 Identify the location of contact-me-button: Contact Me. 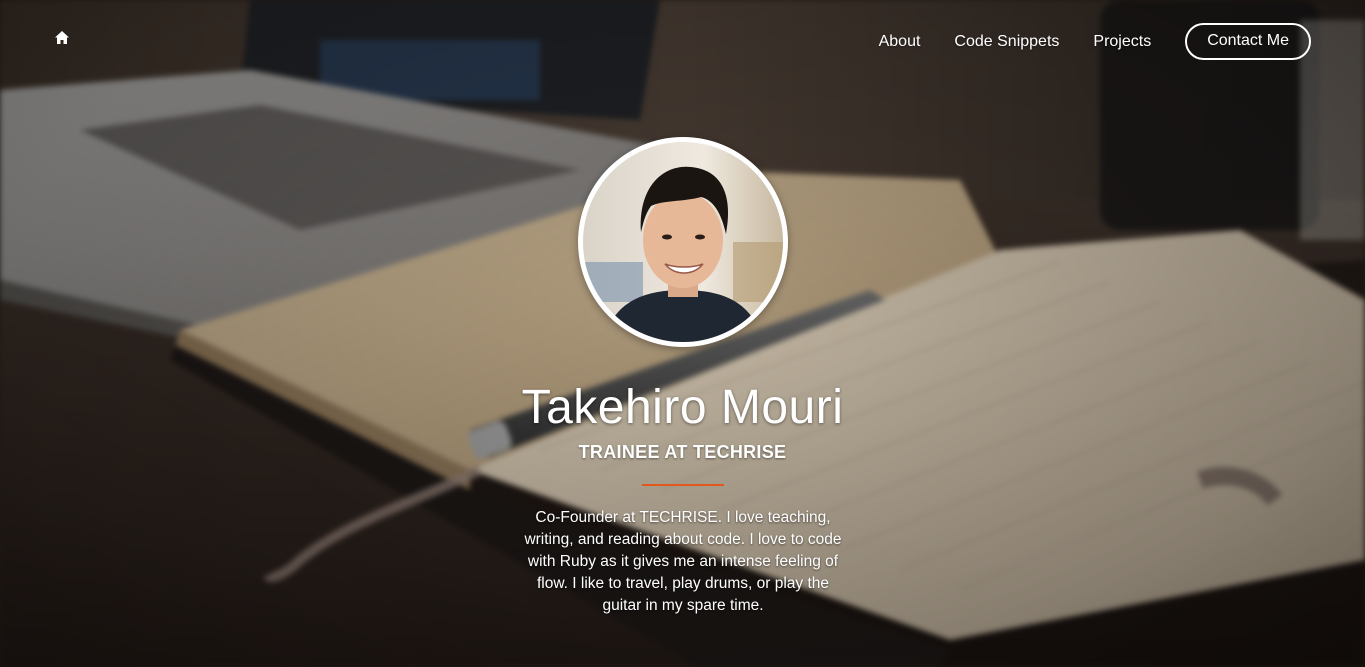
(1248, 41).